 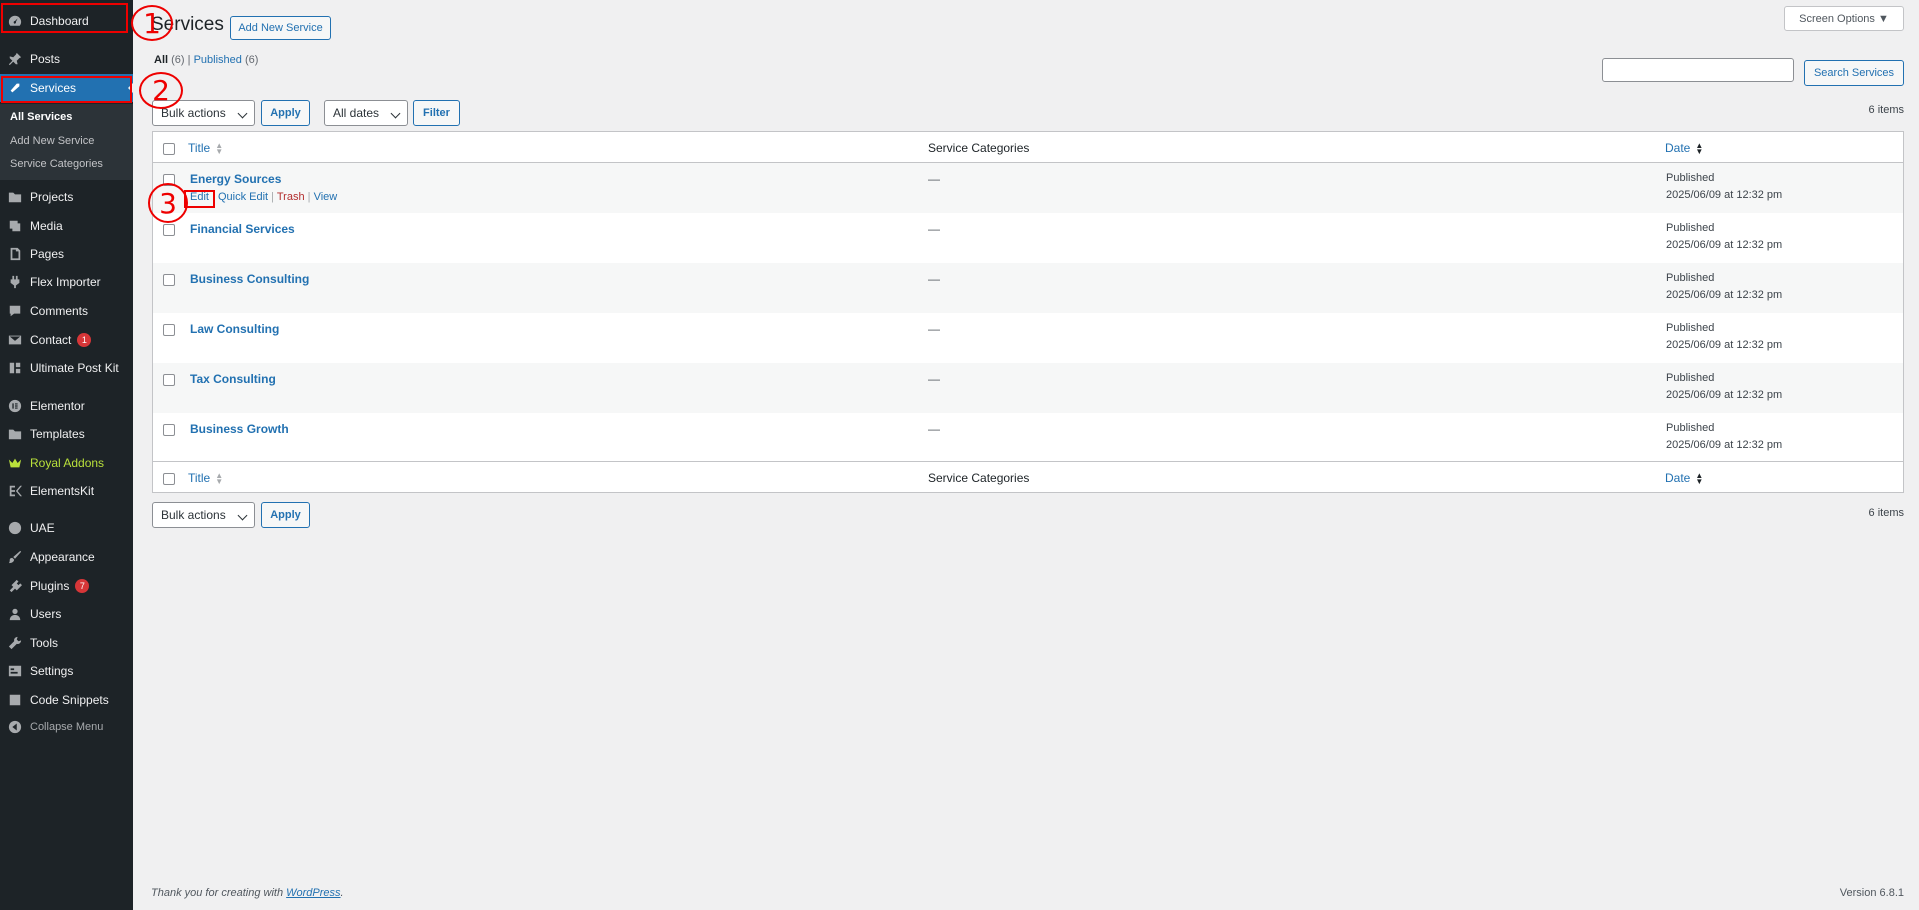 I want to click on settings-icon, so click(x=15, y=671).